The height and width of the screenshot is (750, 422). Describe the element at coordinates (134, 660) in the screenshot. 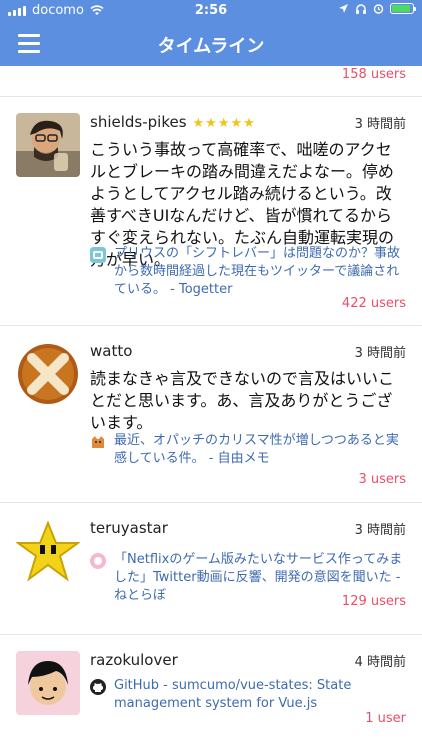

I see `user-name: razokulover` at that location.